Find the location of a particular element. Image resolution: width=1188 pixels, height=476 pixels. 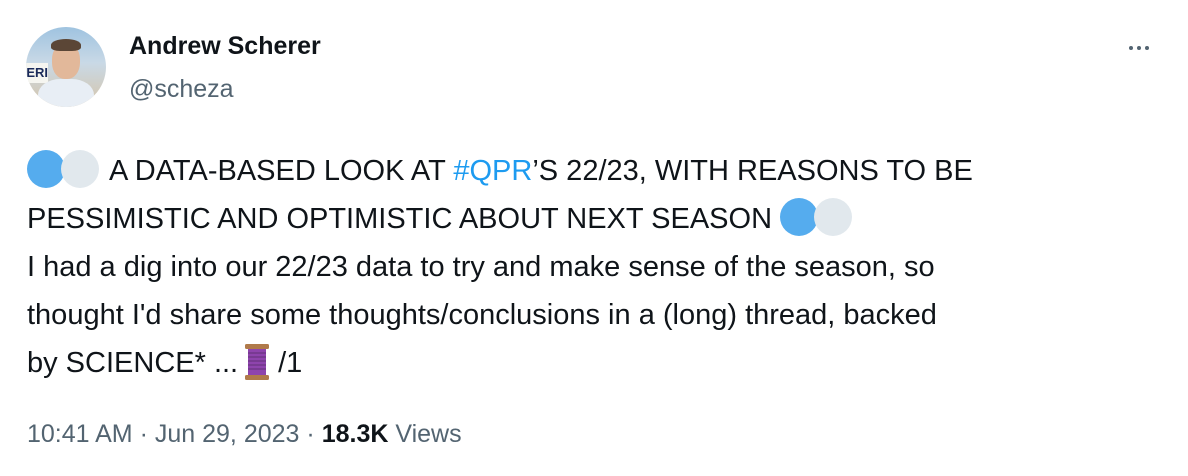

avatar-hair is located at coordinates (66, 45).